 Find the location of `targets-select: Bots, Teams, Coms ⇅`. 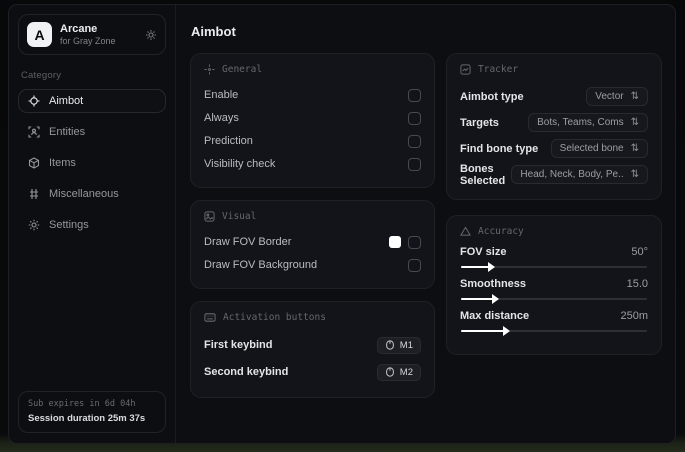

targets-select: Bots, Teams, Coms ⇅ is located at coordinates (588, 122).